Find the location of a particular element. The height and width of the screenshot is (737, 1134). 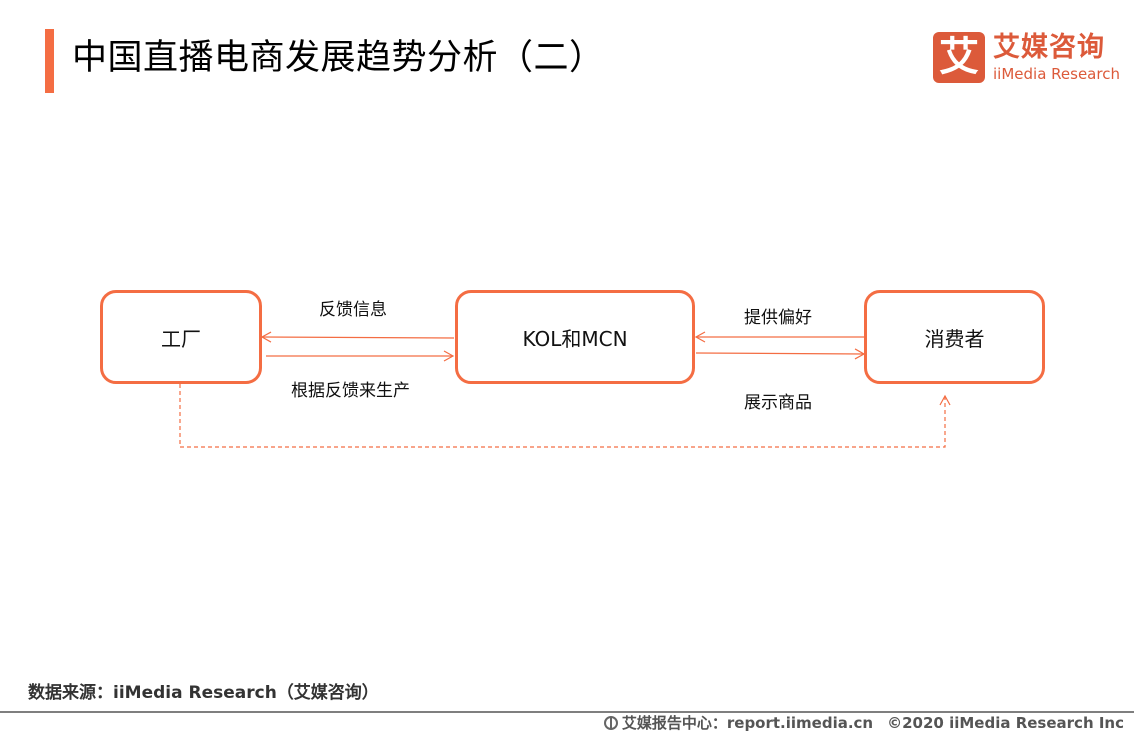

node-kol-mcn: KOL和MCN is located at coordinates (575, 337).